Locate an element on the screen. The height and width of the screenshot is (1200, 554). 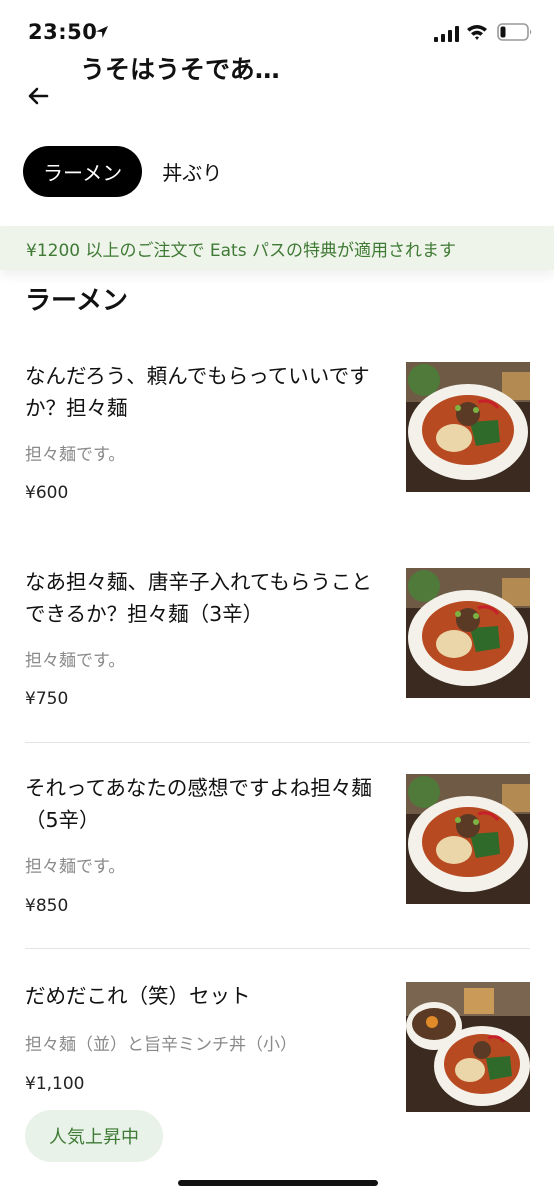
category-tabs: ラーメン 丼ぶり is located at coordinates (132, 171).